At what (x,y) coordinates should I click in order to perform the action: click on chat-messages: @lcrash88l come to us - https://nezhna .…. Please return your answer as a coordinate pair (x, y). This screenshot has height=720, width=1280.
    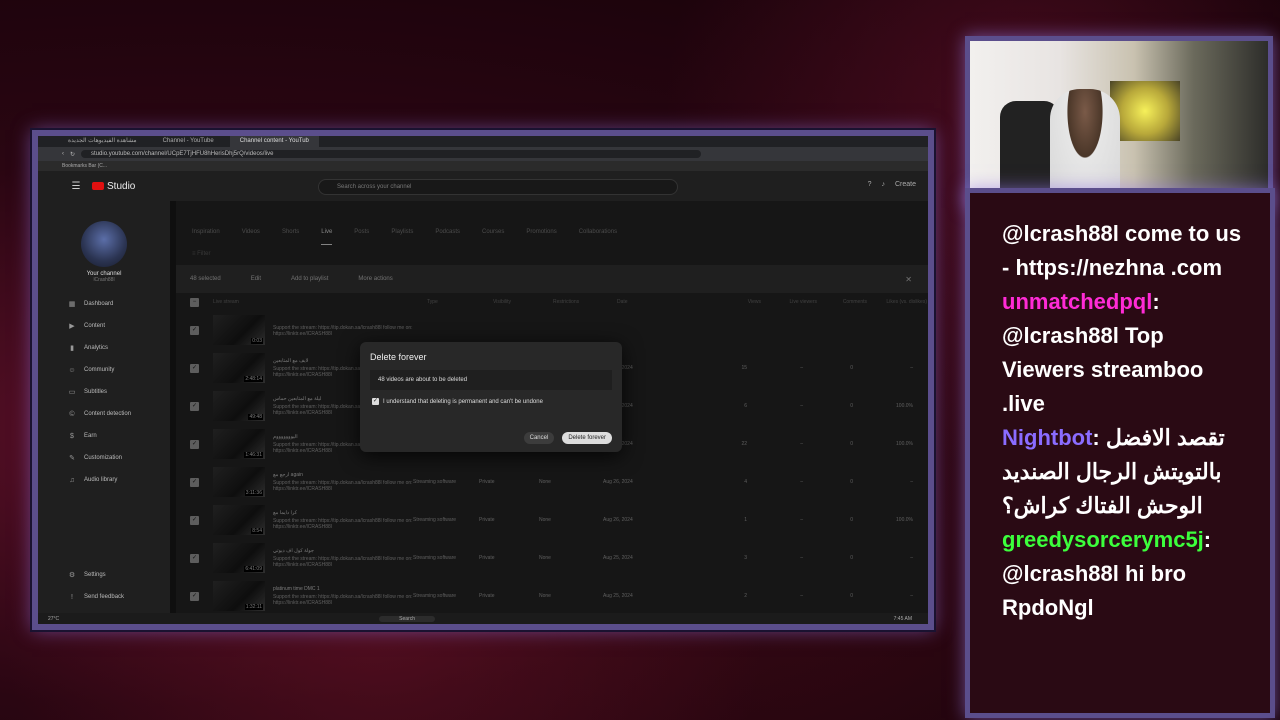
    Looking at the image, I should click on (1120, 409).